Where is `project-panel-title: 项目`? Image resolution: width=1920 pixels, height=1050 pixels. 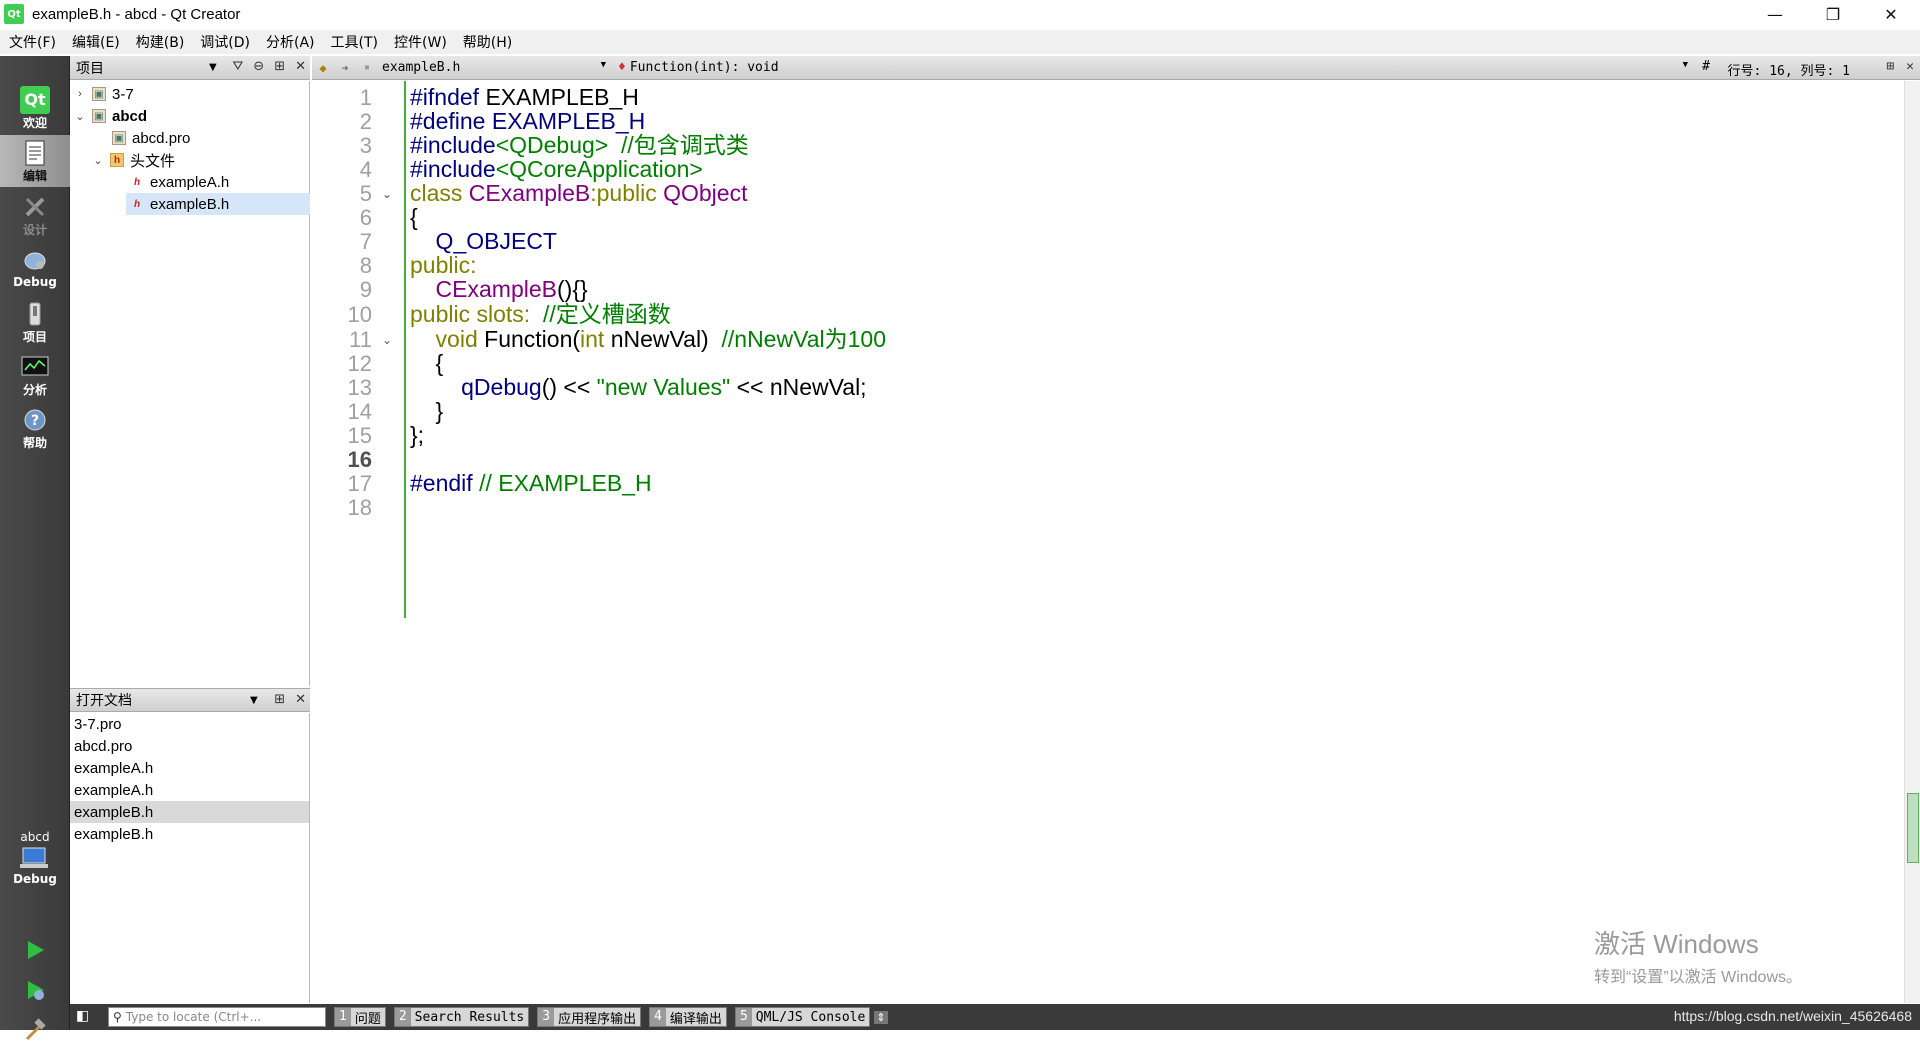 project-panel-title: 项目 is located at coordinates (90, 68).